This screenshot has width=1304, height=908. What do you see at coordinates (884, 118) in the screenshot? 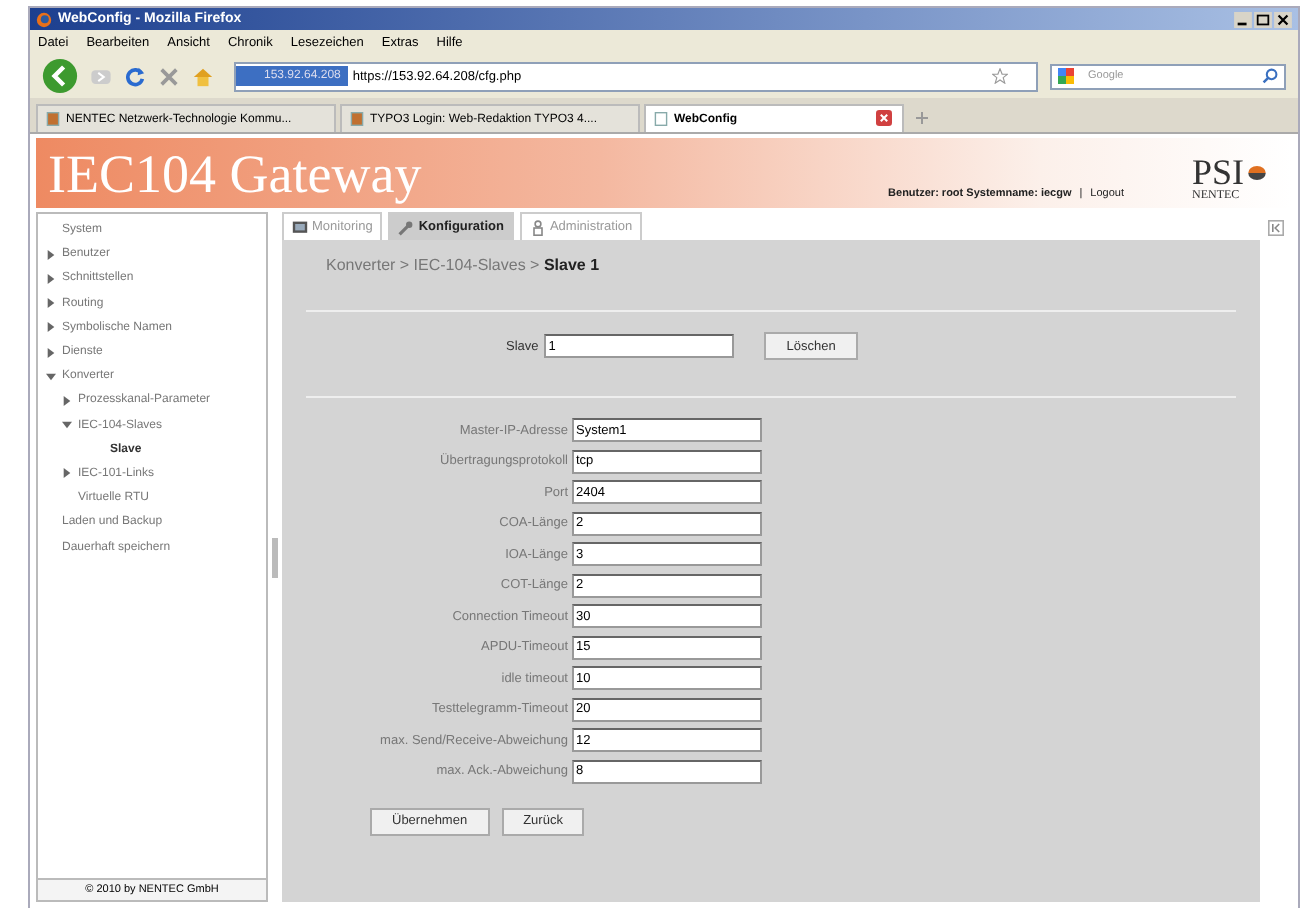
I see `close-tab-icon` at bounding box center [884, 118].